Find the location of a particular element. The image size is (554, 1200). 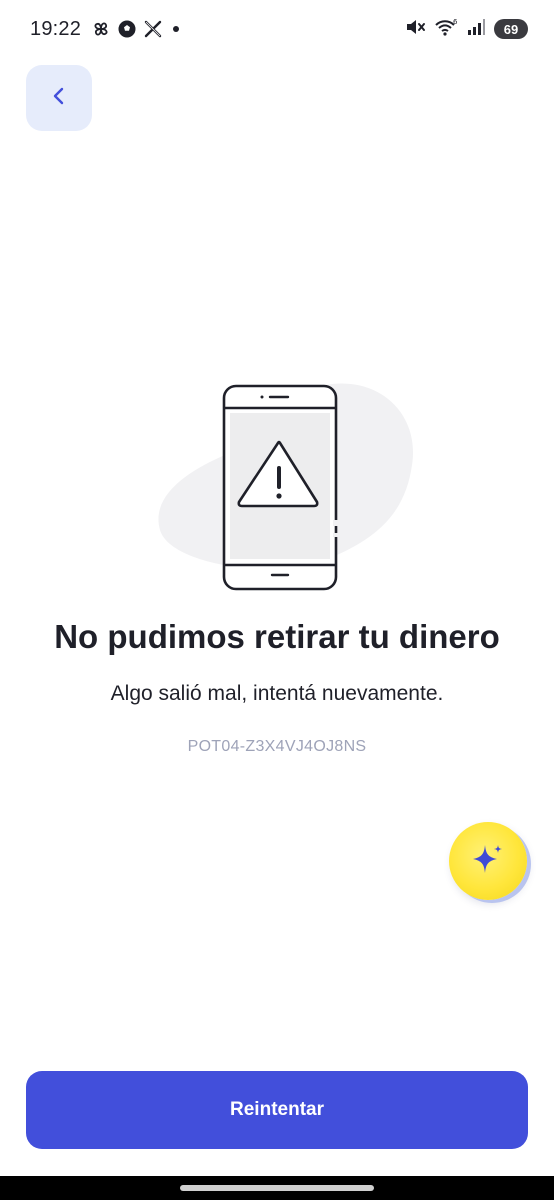

system-nav-bar is located at coordinates (277, 1188).